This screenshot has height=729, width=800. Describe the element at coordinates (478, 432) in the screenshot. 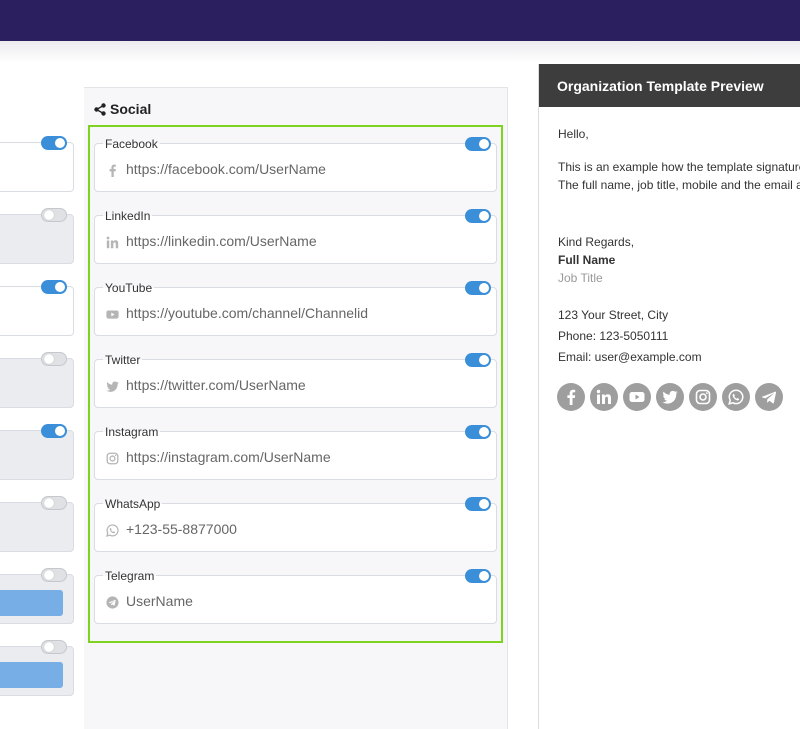

I see `instagram-toggle` at that location.